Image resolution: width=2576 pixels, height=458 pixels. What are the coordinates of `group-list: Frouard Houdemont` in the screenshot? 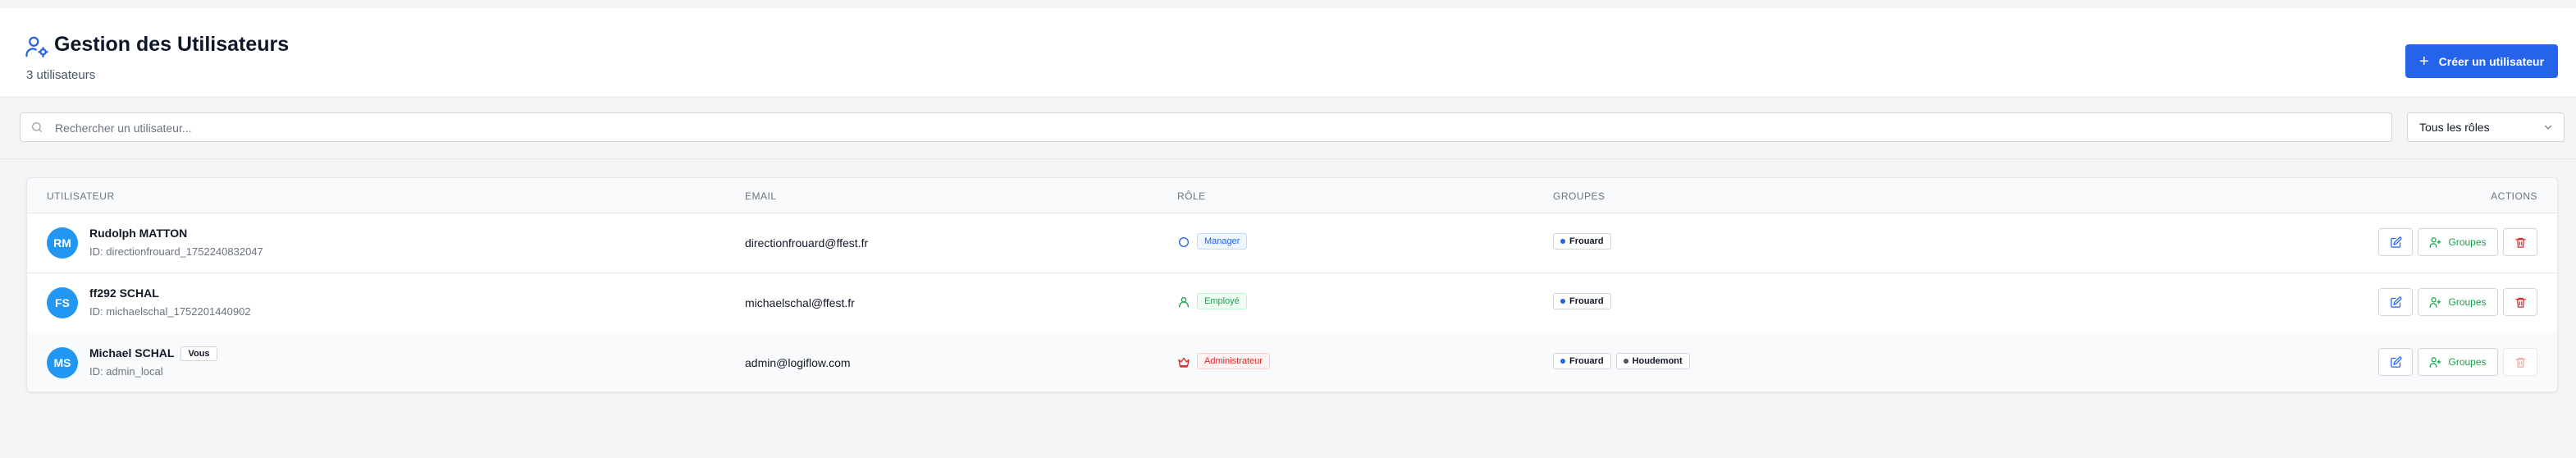 It's located at (1622, 361).